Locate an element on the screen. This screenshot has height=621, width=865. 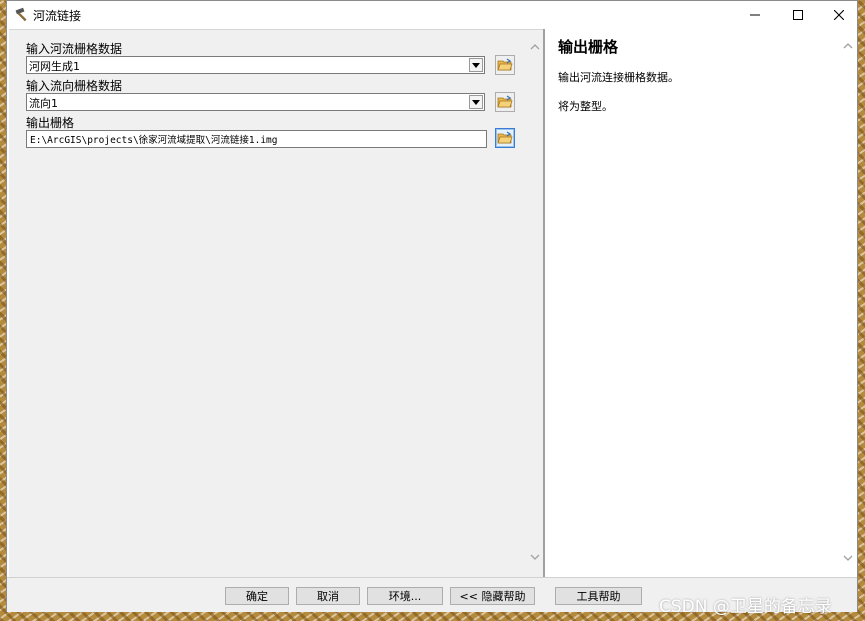
input-flow-direction-value: 流向1 is located at coordinates (43, 103).